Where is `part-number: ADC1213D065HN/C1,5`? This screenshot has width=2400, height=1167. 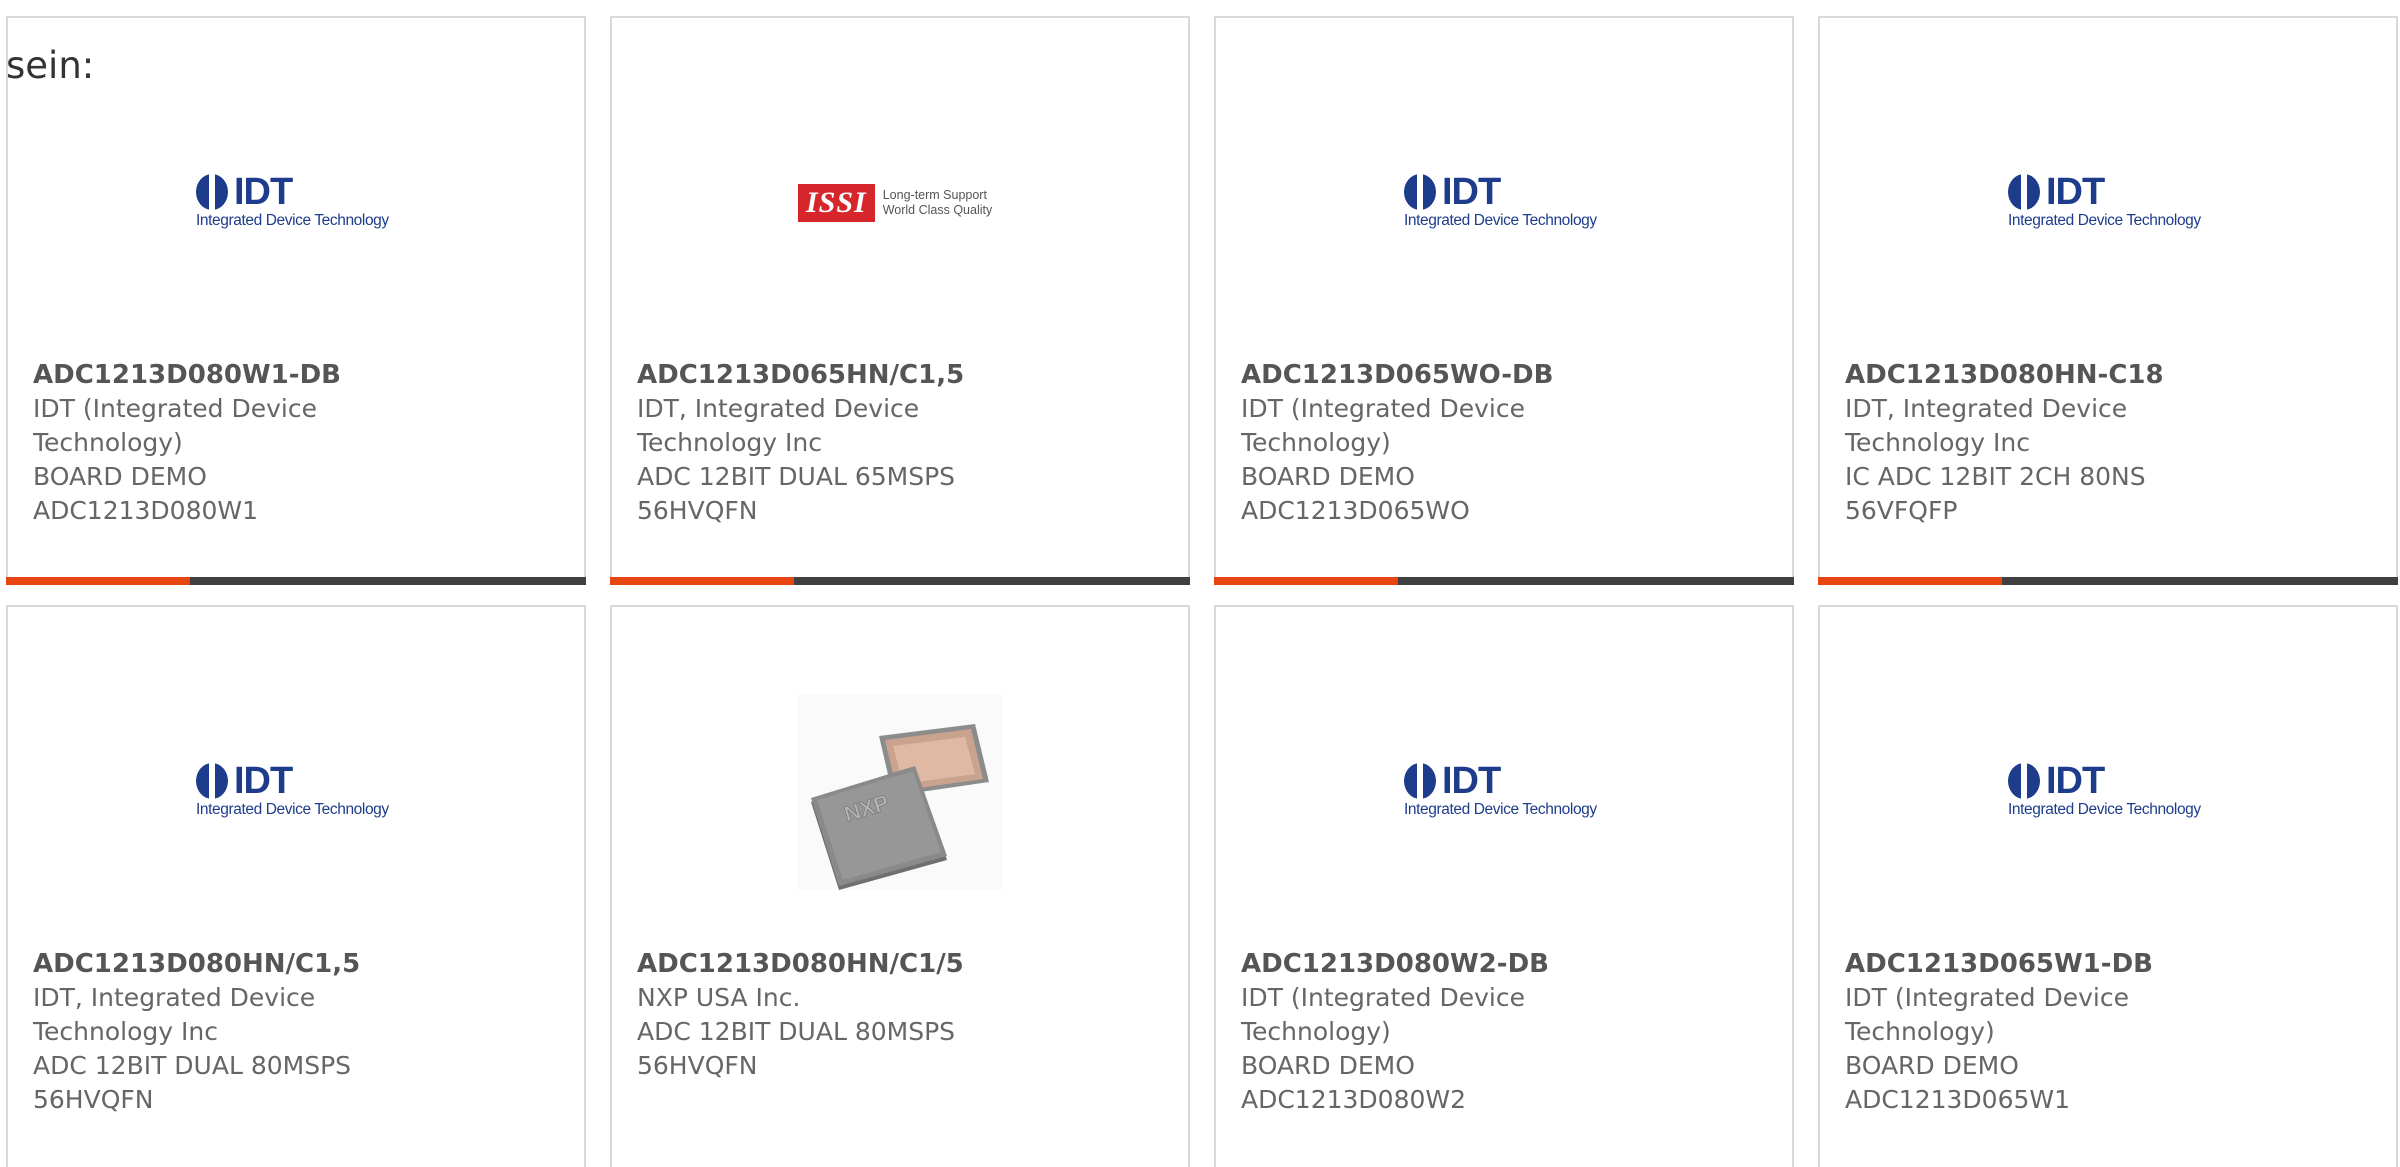 part-number: ADC1213D065HN/C1,5 is located at coordinates (902, 375).